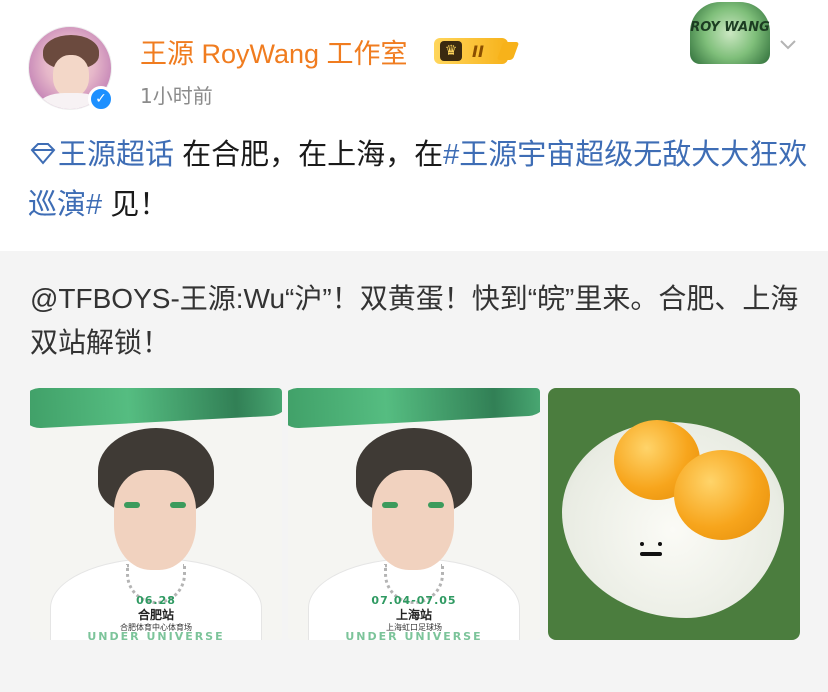  Describe the element at coordinates (730, 27) in the screenshot. I see `decoration-card-text: ROY WANG` at that location.